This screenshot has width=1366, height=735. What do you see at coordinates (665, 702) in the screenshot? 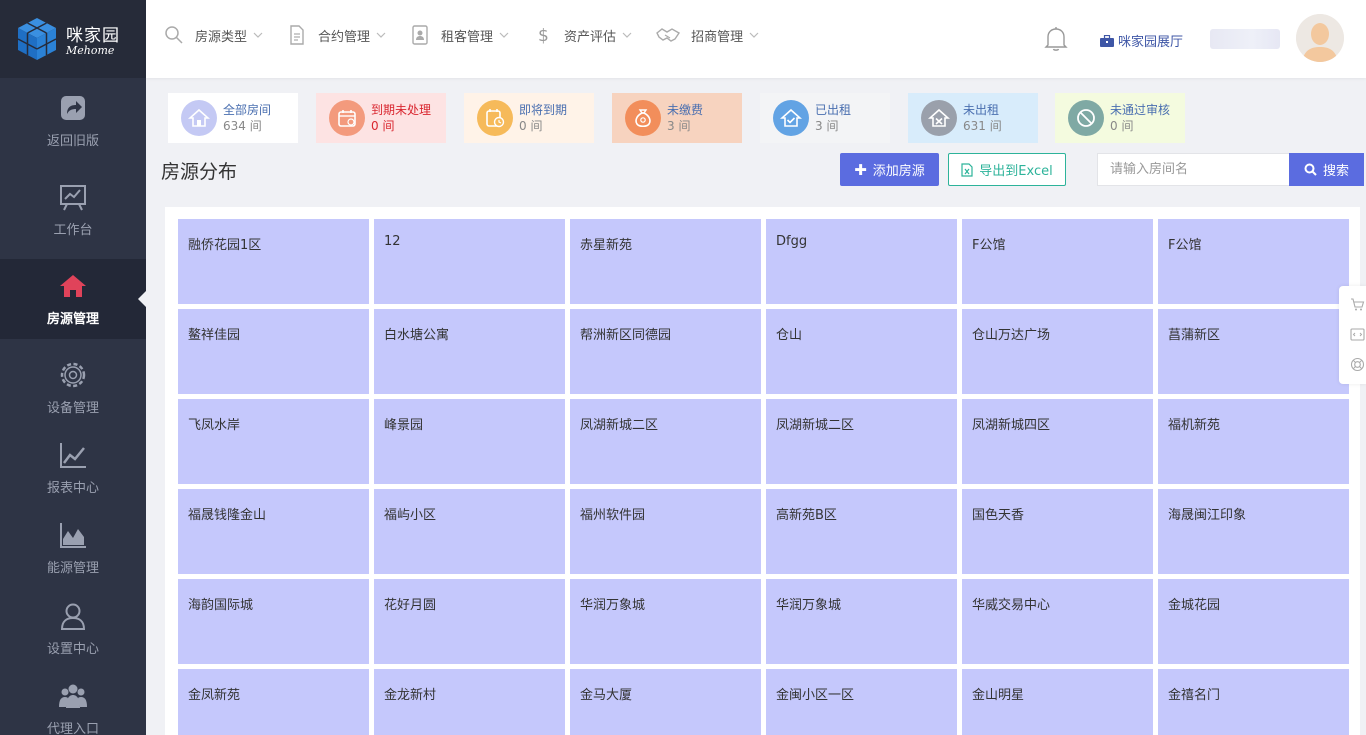
I see `property-tile: 金马大厦` at bounding box center [665, 702].